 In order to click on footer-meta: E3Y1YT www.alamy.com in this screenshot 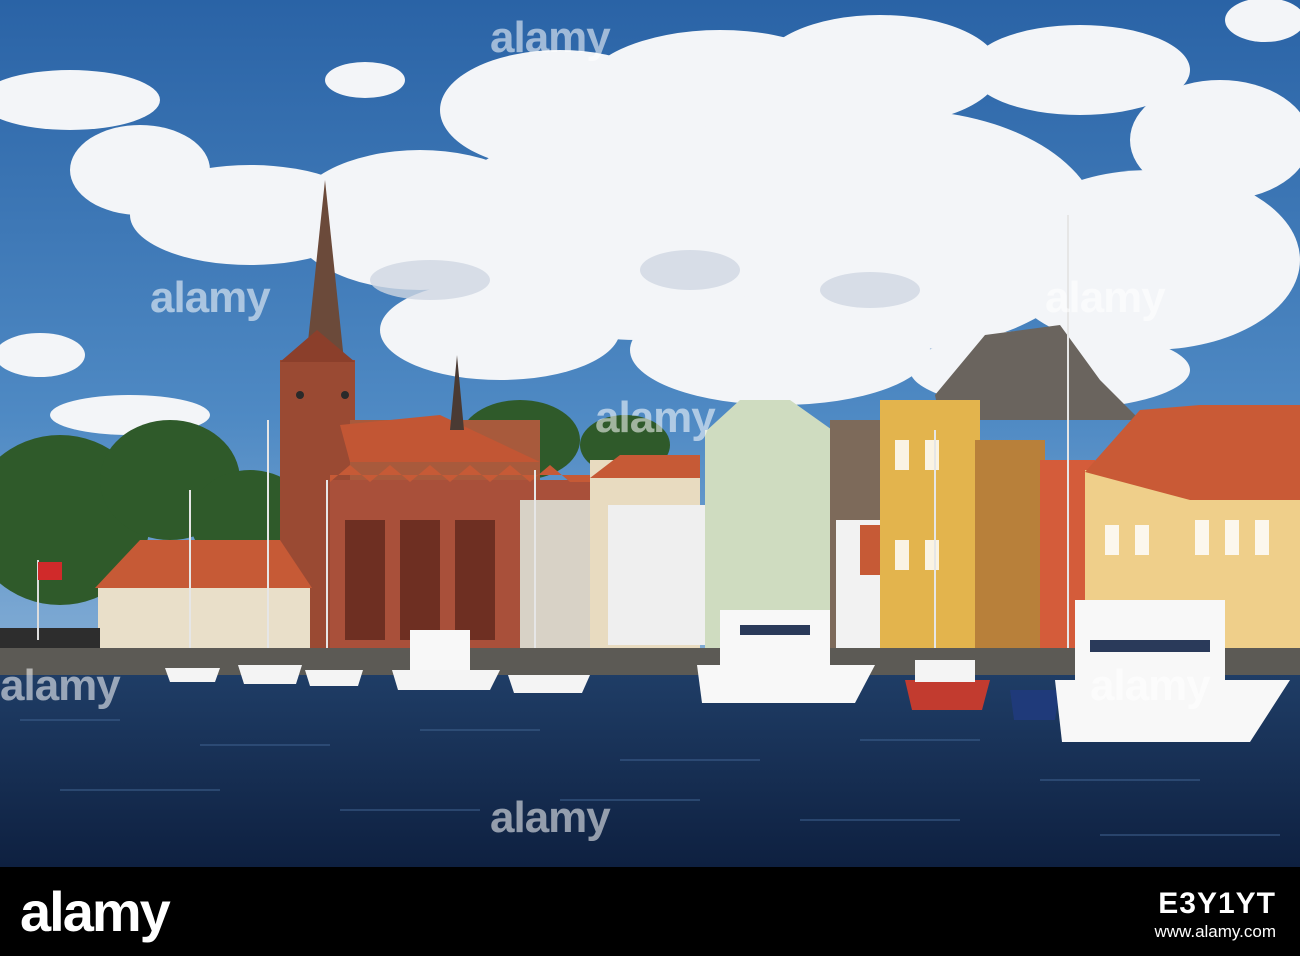, I will do `click(1215, 915)`.